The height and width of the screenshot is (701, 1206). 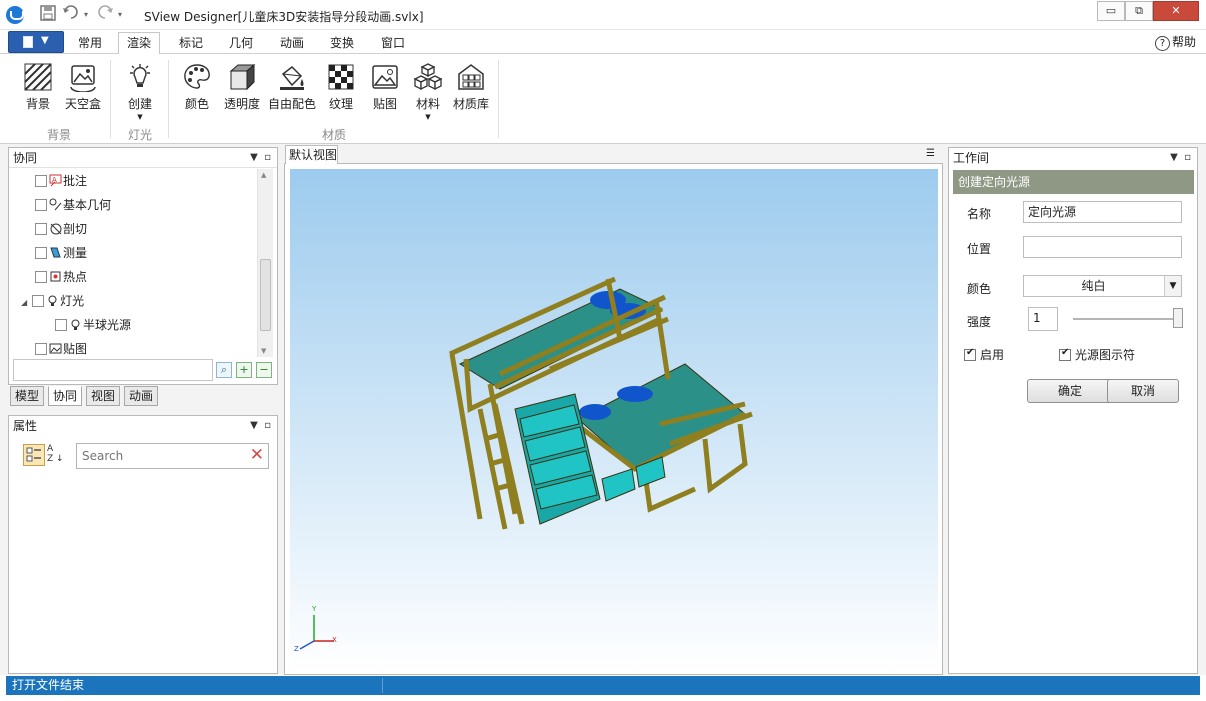 I want to click on transparency-button: 透明度, so click(x=242, y=87).